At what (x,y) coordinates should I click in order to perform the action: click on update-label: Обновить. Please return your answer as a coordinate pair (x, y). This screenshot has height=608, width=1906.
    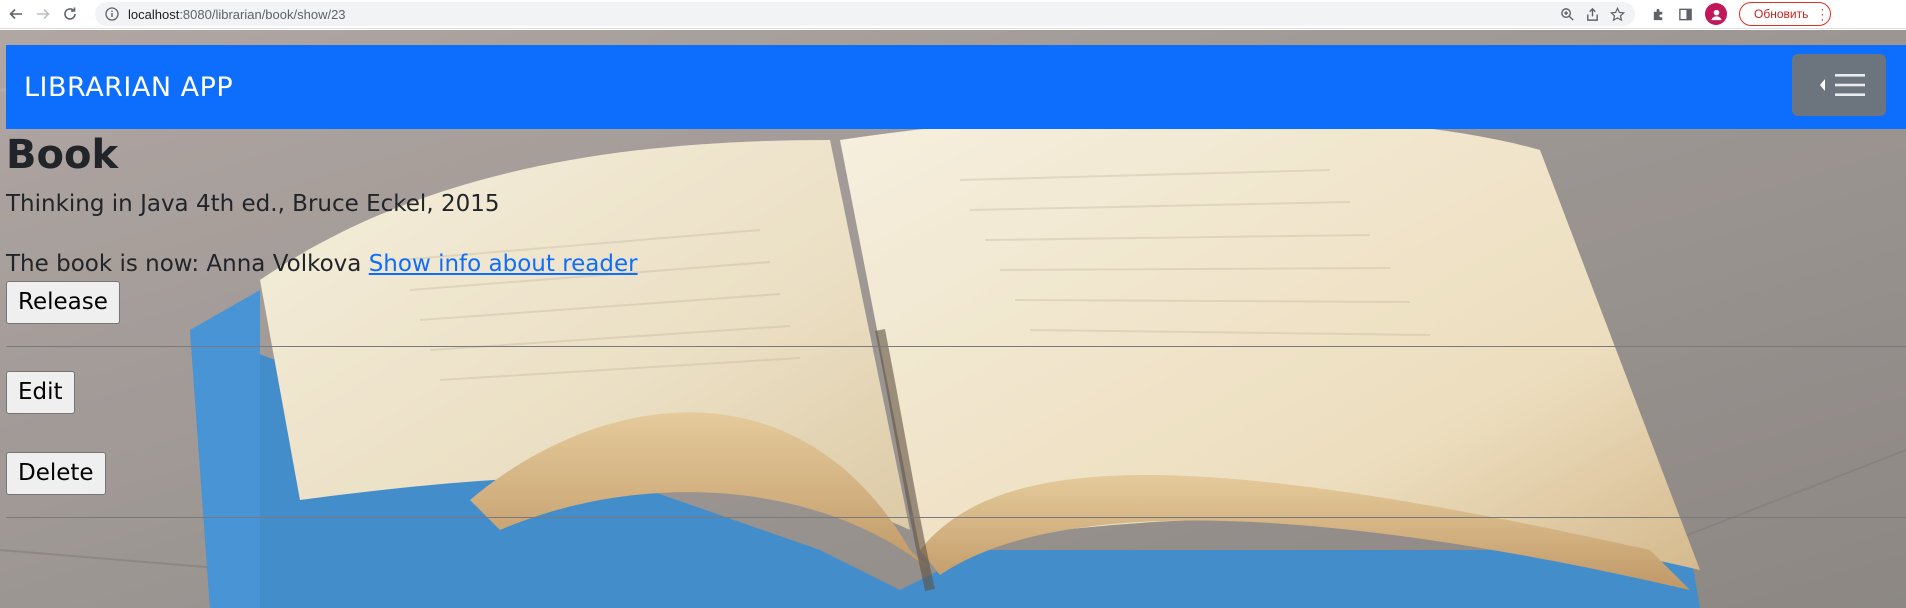
    Looking at the image, I should click on (1781, 14).